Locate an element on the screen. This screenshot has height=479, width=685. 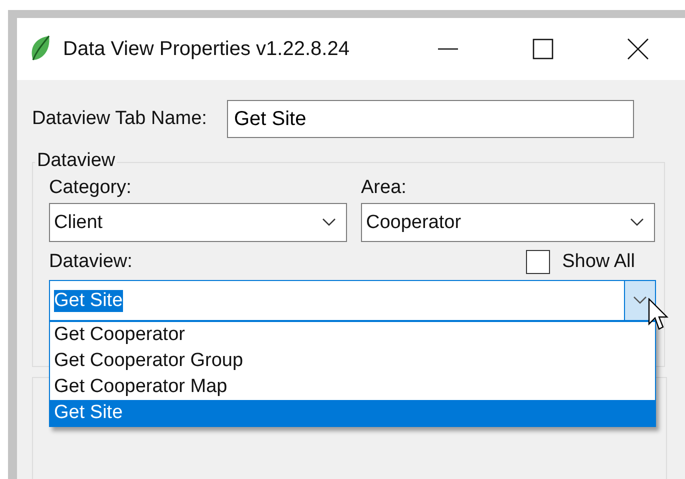
area-label: Area: is located at coordinates (384, 188).